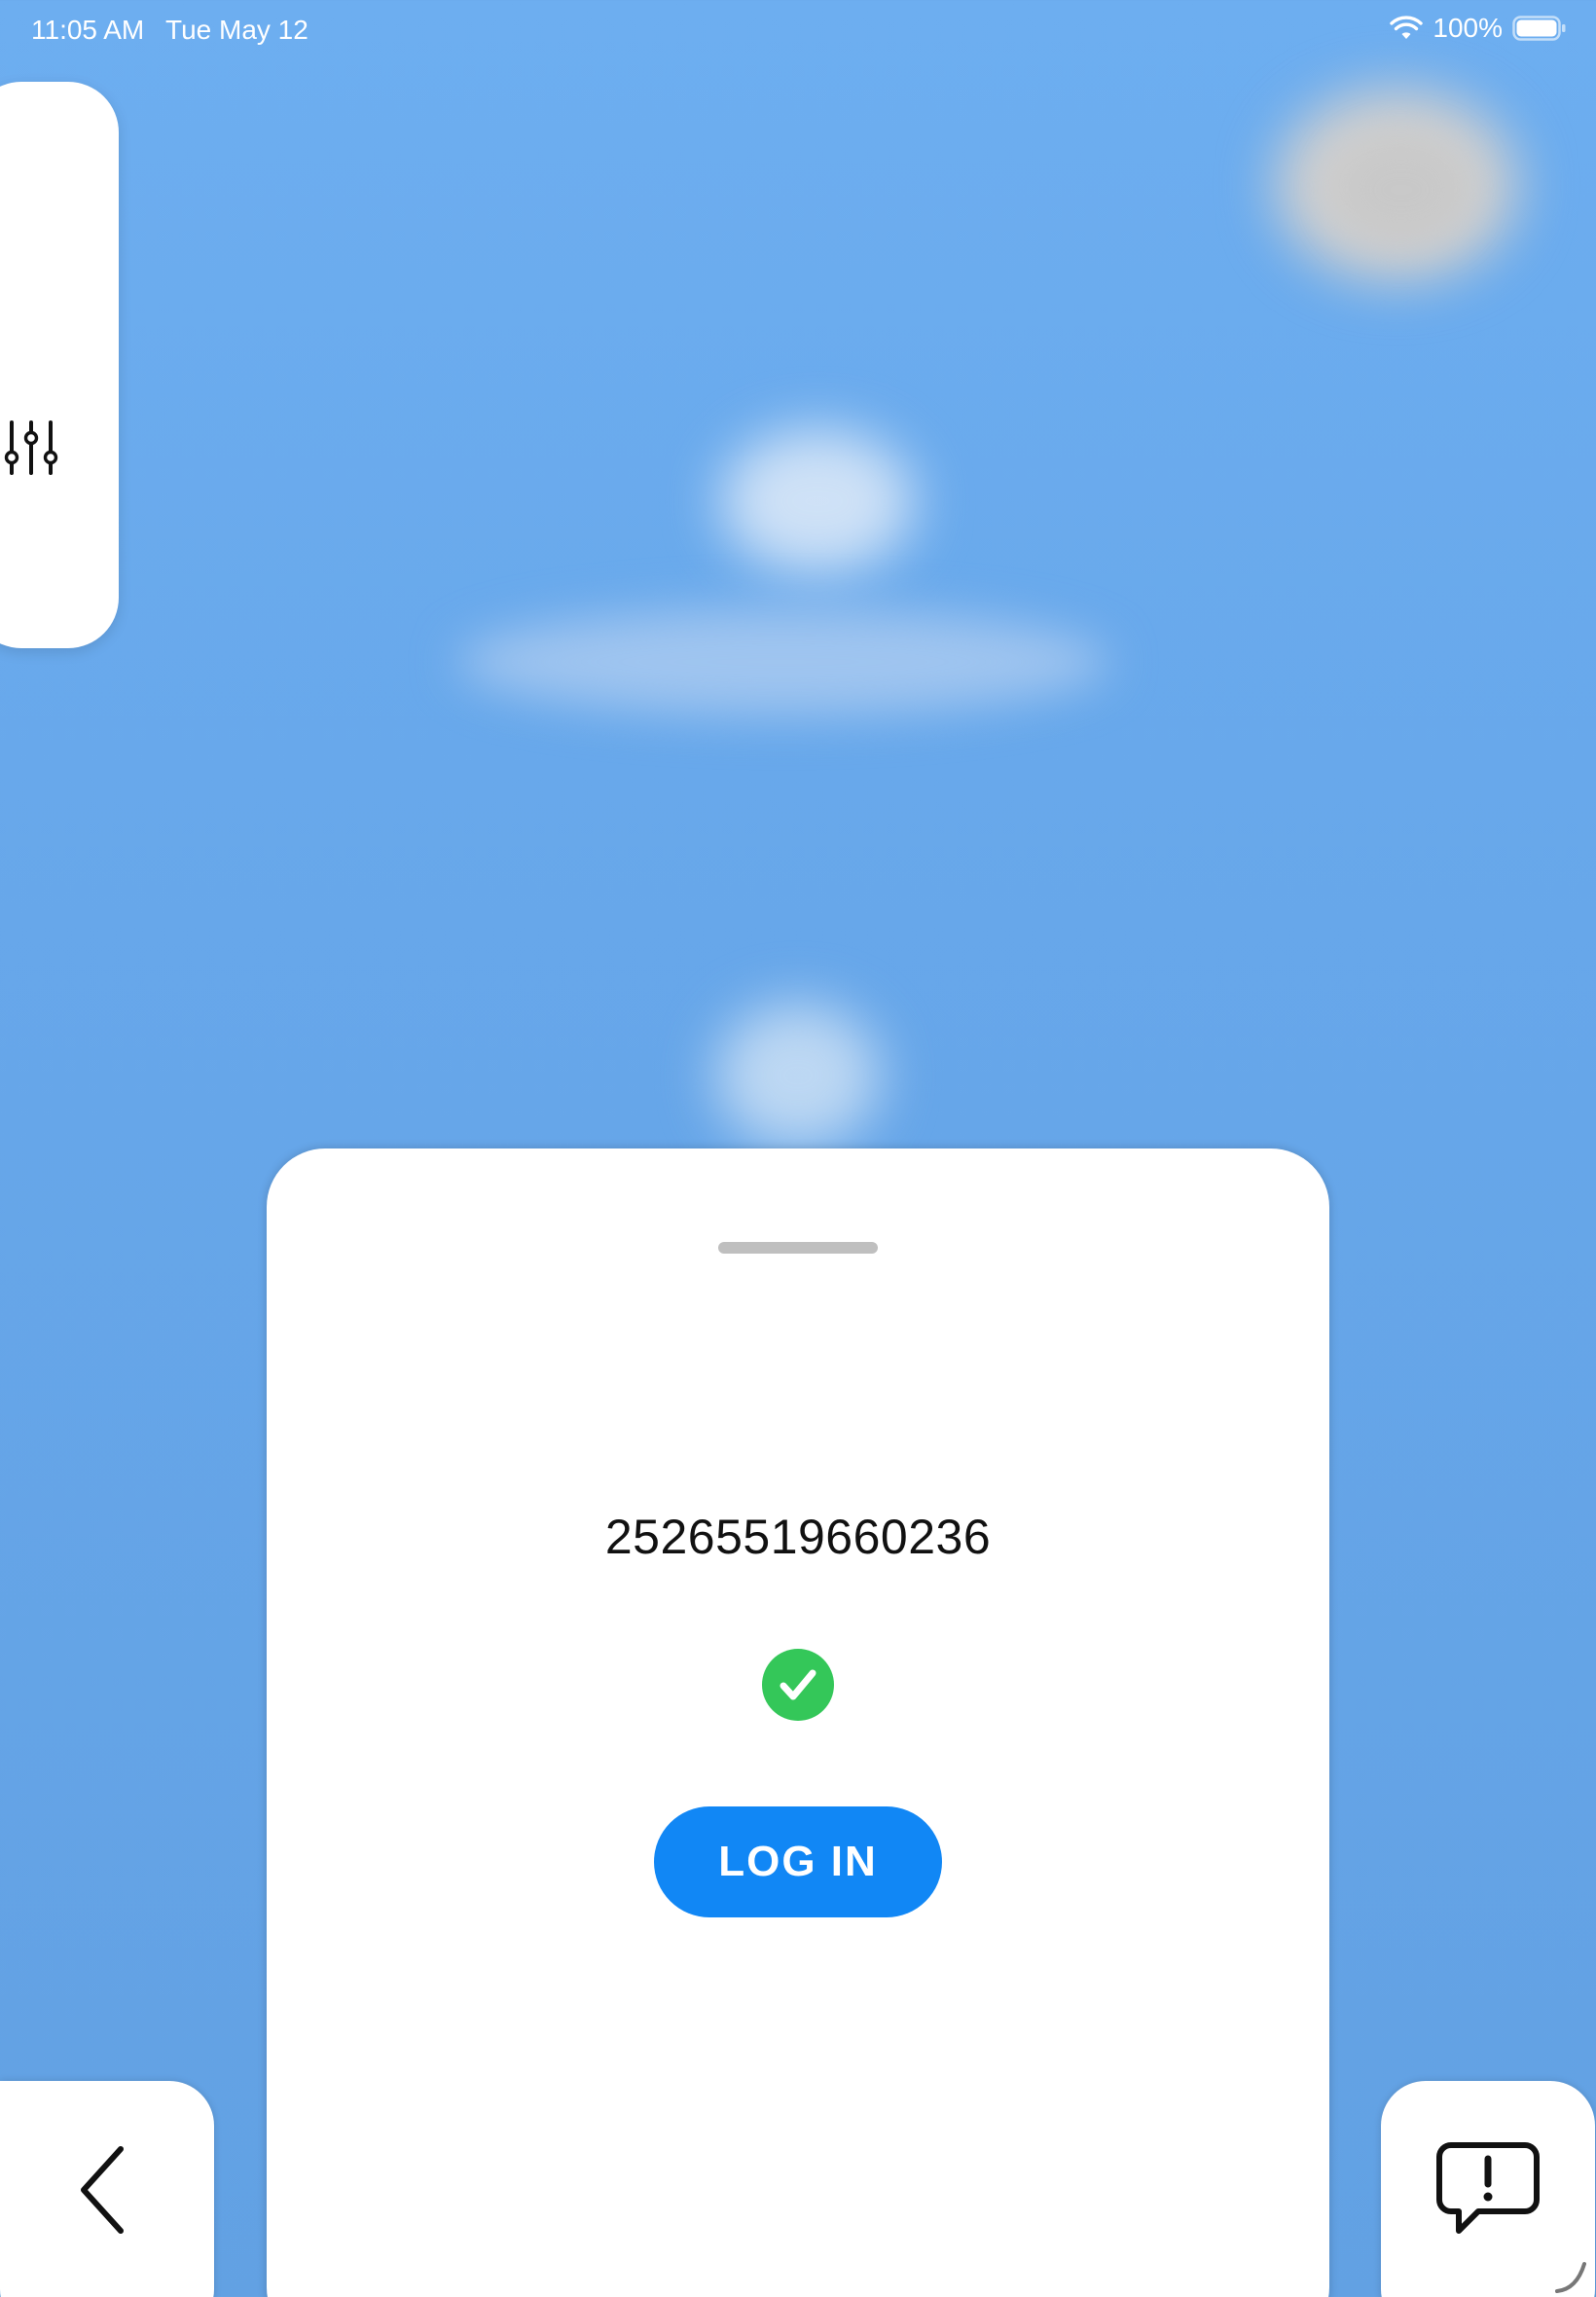 This screenshot has width=1596, height=2297. I want to click on drag-handle, so click(798, 1248).